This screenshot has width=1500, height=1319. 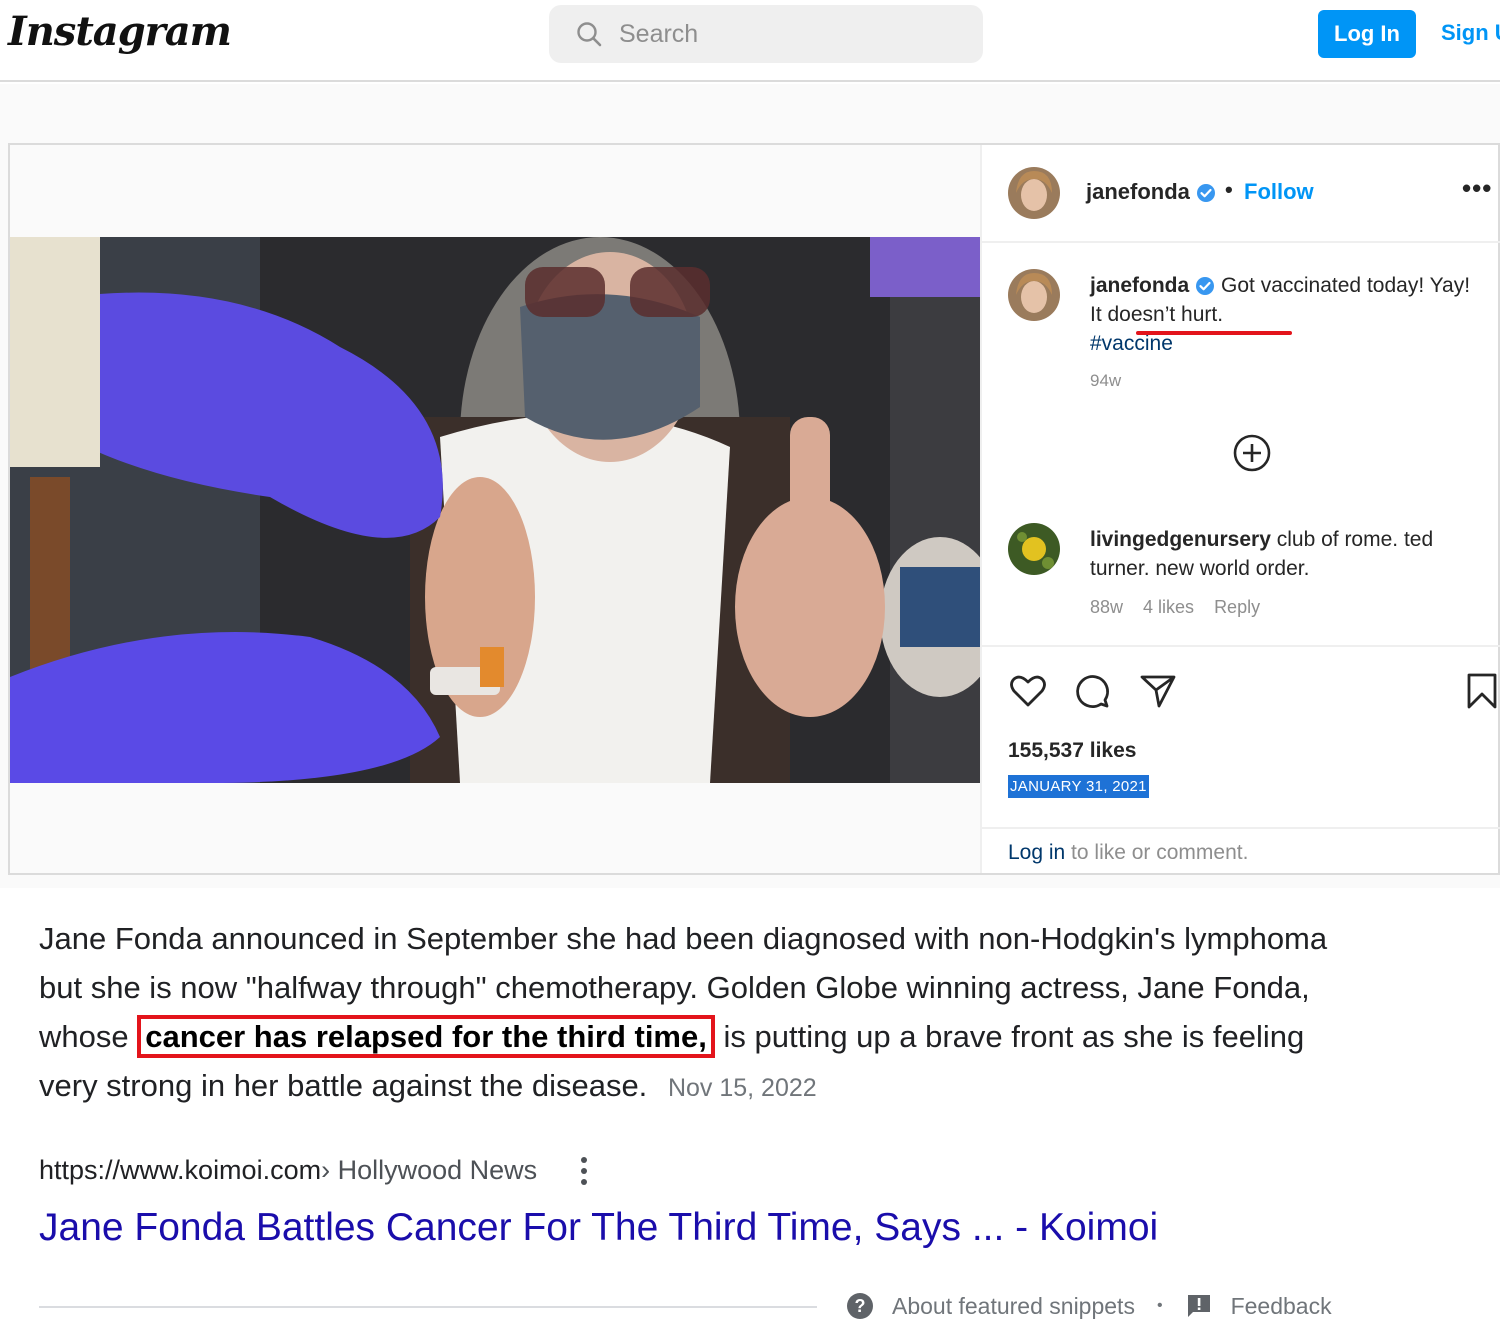 I want to click on hashtag-link: #vaccine, so click(x=1131, y=343).